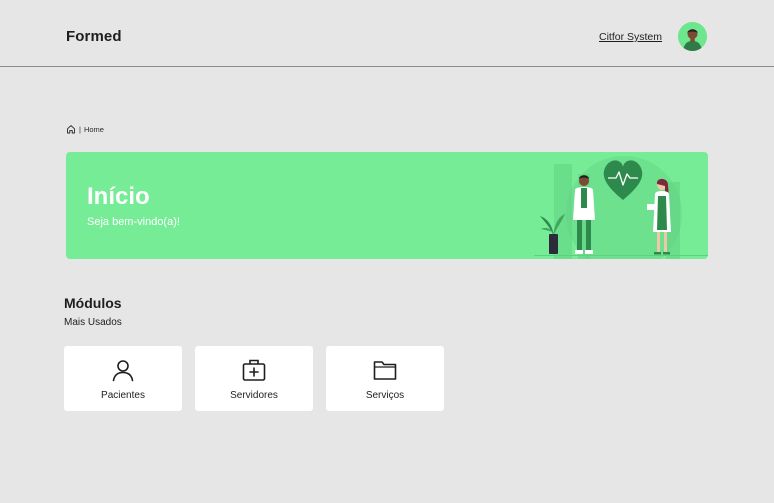  I want to click on modules-subheading: Mais Usados, so click(93, 322).